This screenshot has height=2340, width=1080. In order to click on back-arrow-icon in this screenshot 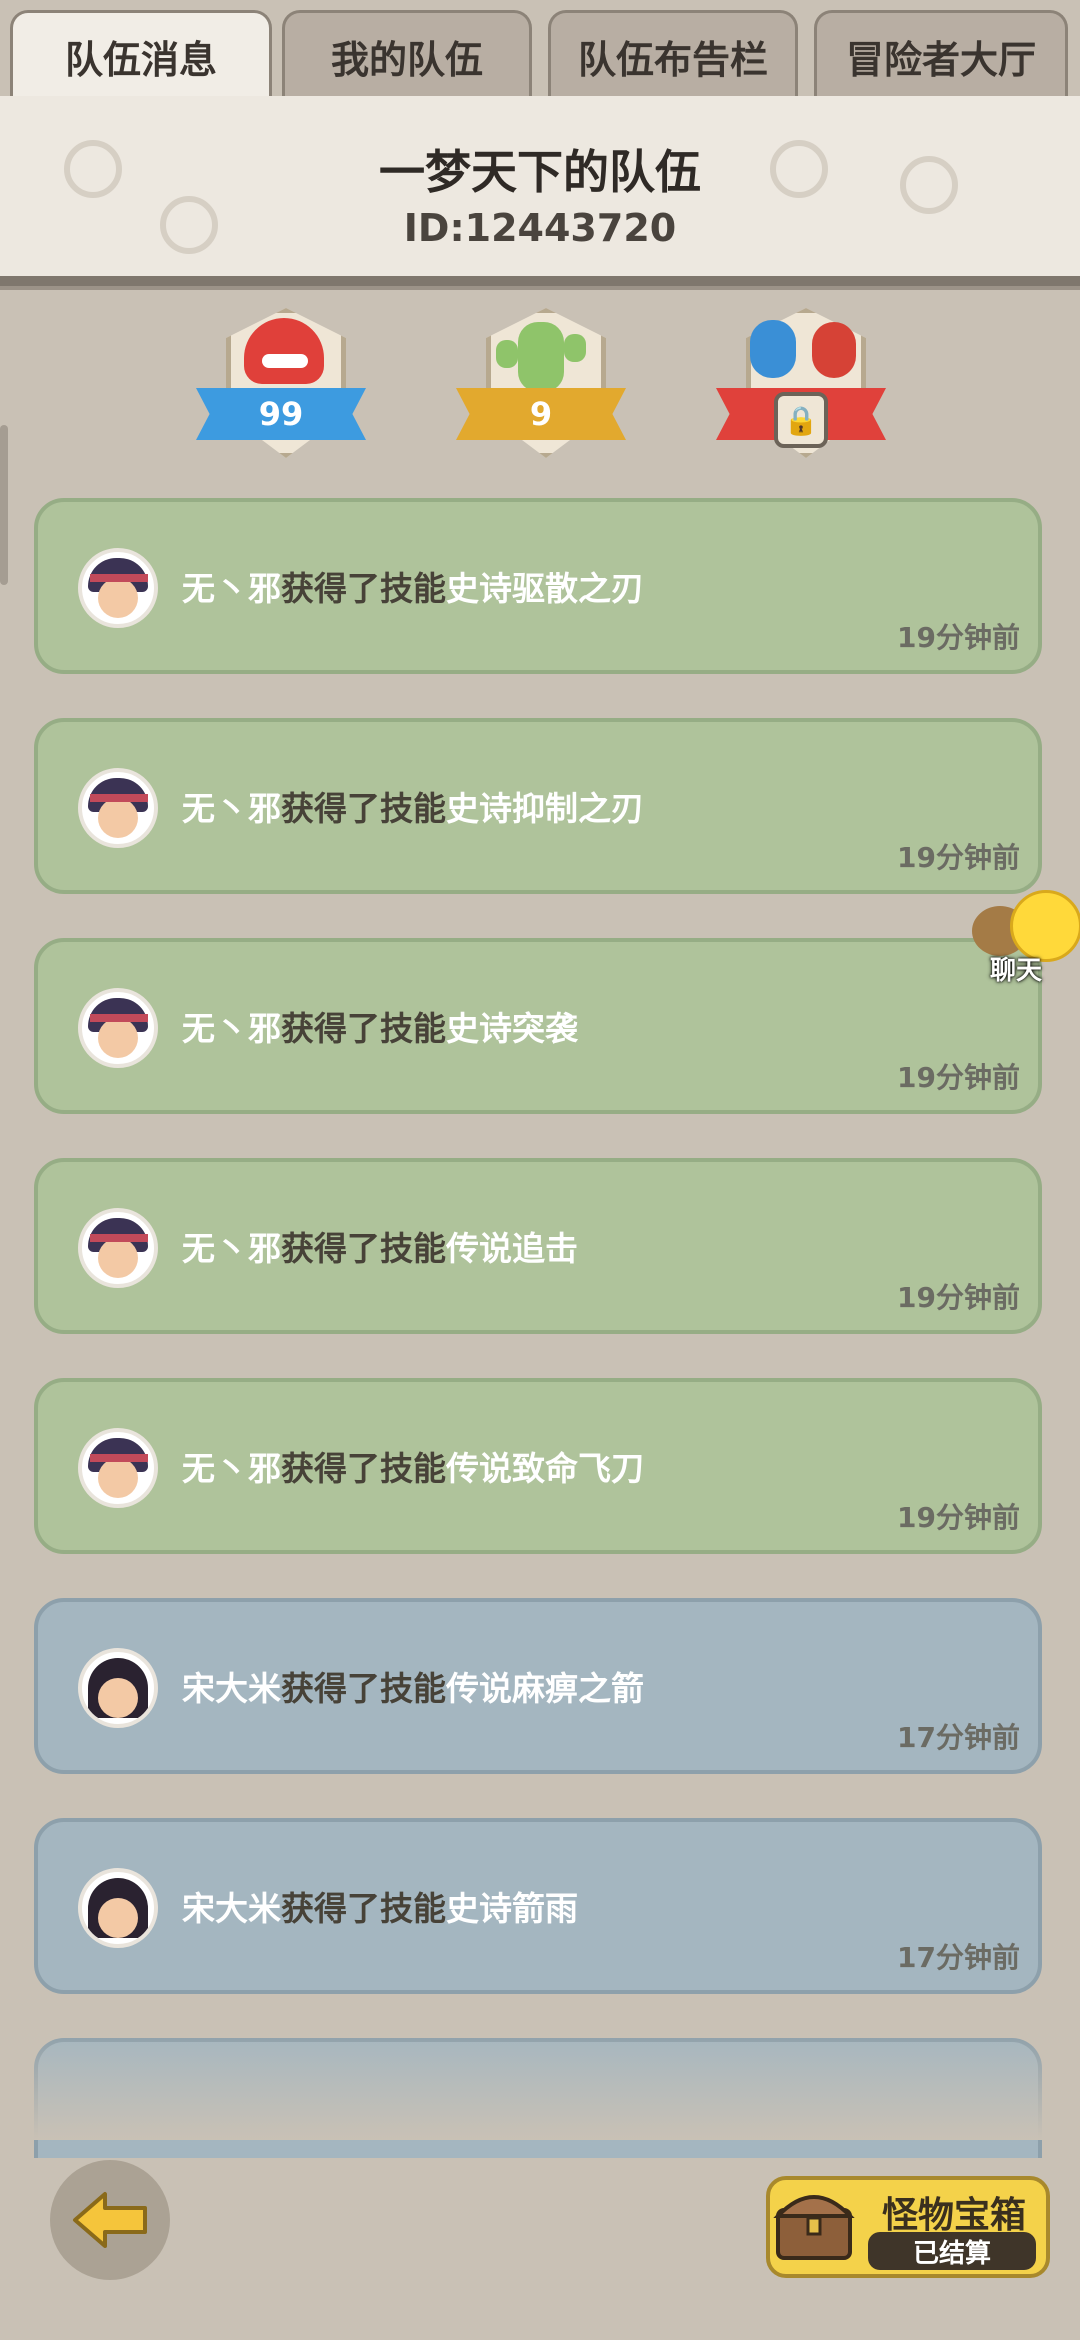, I will do `click(110, 2220)`.